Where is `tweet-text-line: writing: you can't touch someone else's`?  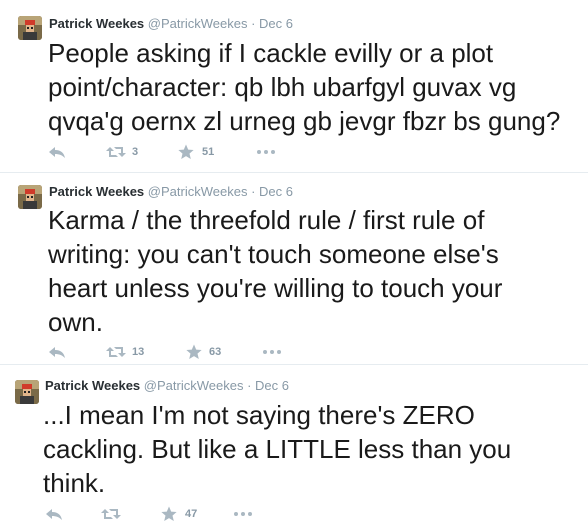 tweet-text-line: writing: you can't touch someone else's is located at coordinates (273, 254).